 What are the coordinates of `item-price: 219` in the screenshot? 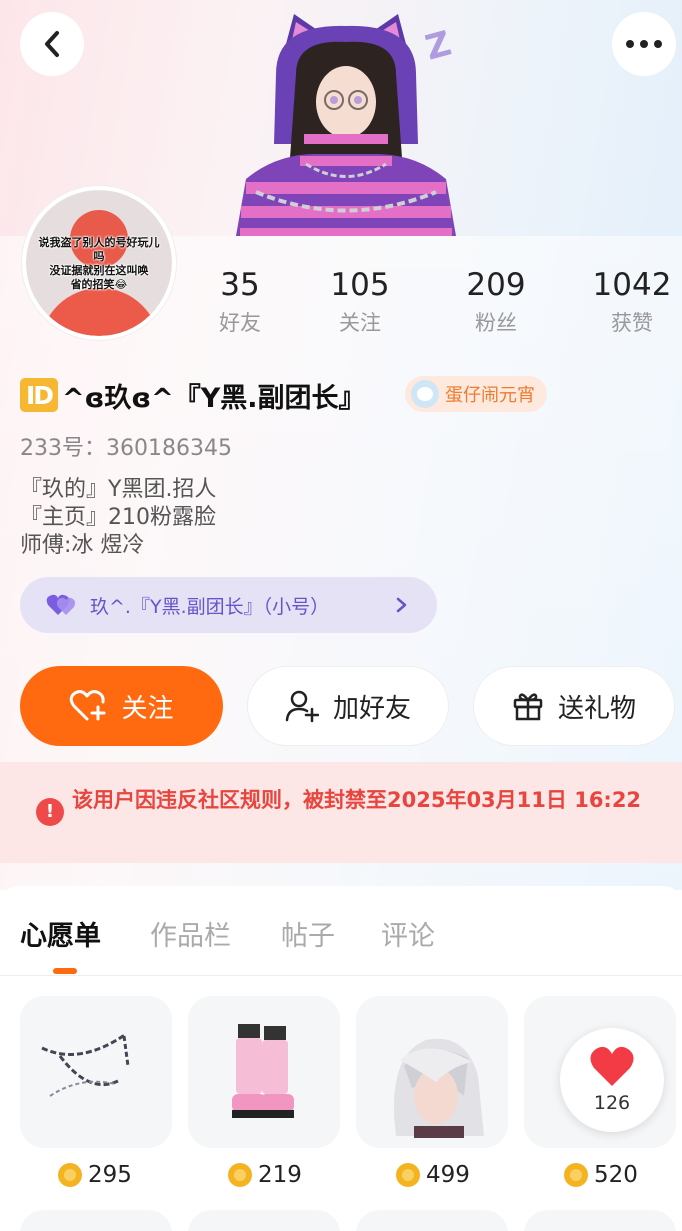 It's located at (265, 1175).